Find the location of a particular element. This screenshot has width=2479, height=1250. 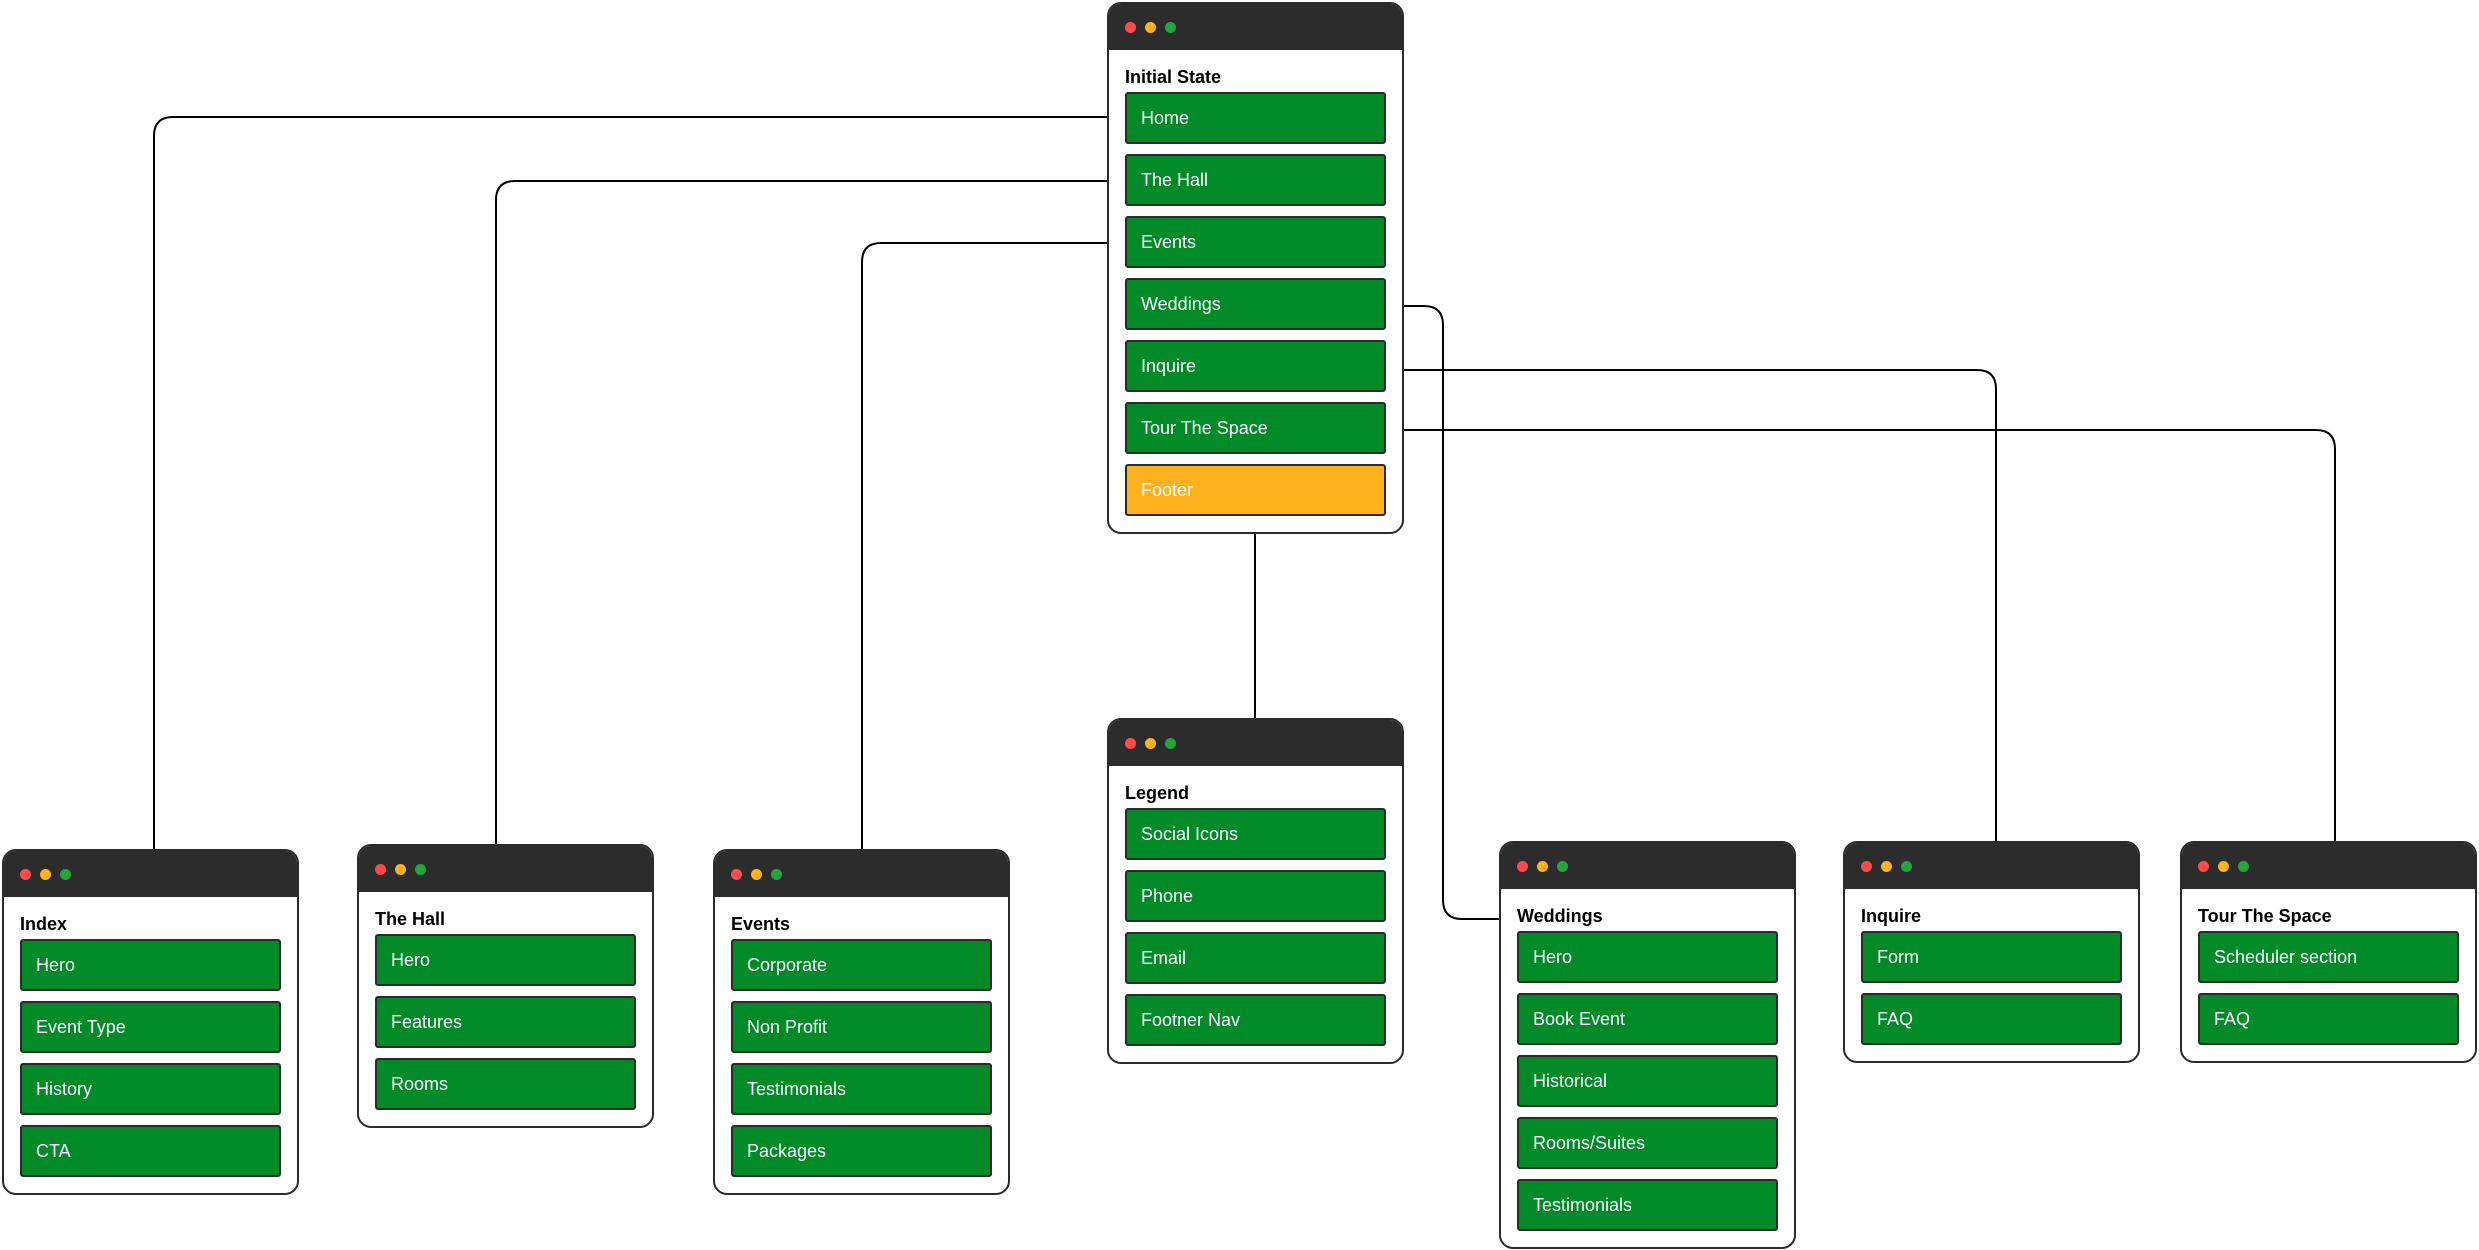

window-title: Initial State is located at coordinates (1173, 77).